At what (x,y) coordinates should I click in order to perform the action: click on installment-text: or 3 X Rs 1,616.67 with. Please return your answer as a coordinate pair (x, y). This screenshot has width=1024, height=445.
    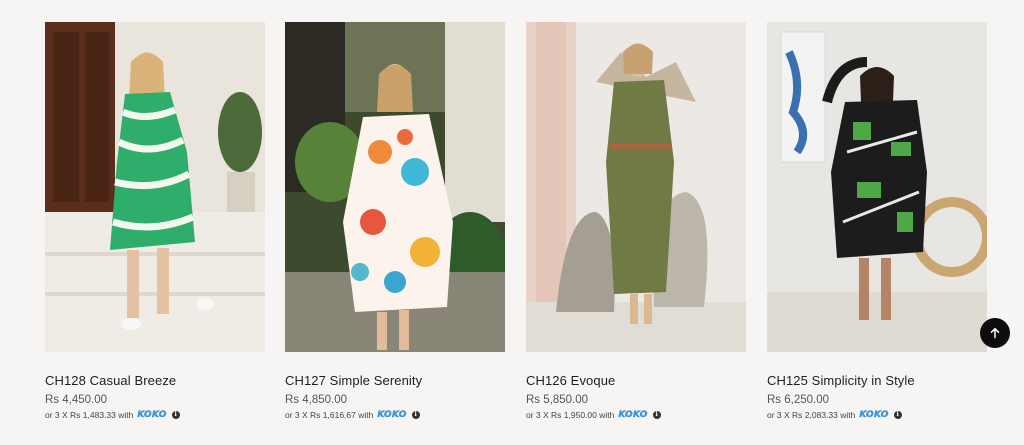
    Looking at the image, I should click on (329, 414).